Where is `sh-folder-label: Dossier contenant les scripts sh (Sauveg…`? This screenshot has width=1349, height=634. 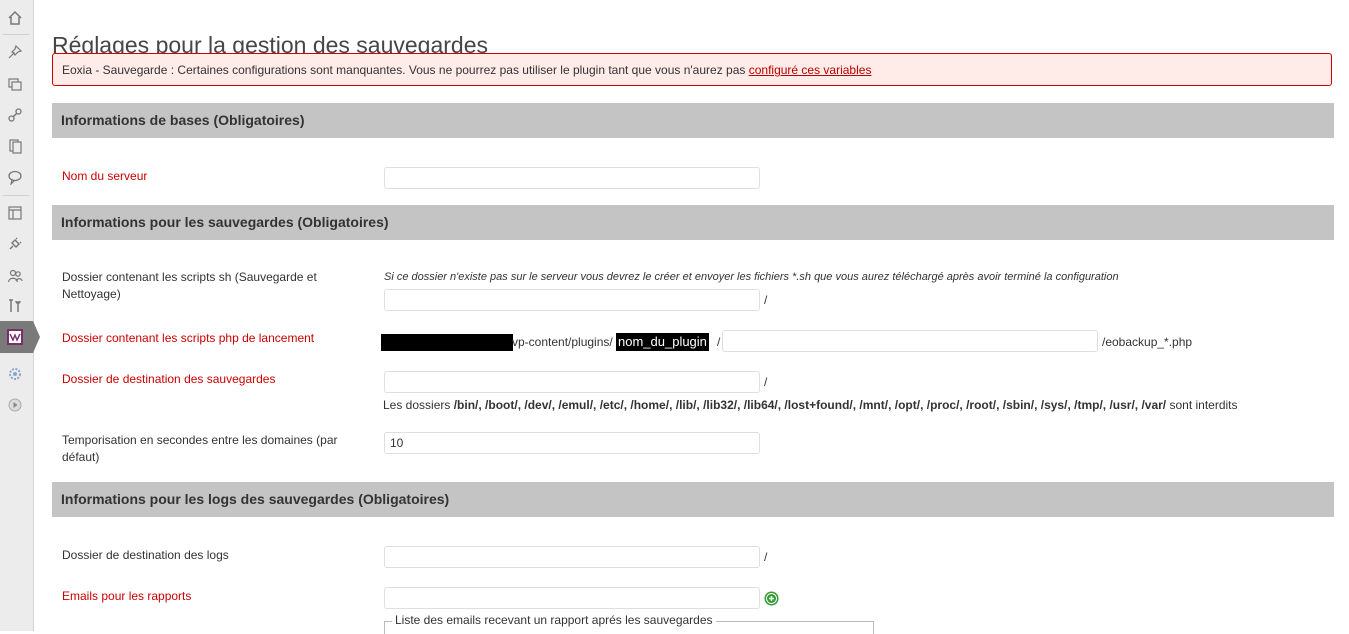
sh-folder-label: Dossier contenant les scripts sh (Sauveg… is located at coordinates (189, 285).